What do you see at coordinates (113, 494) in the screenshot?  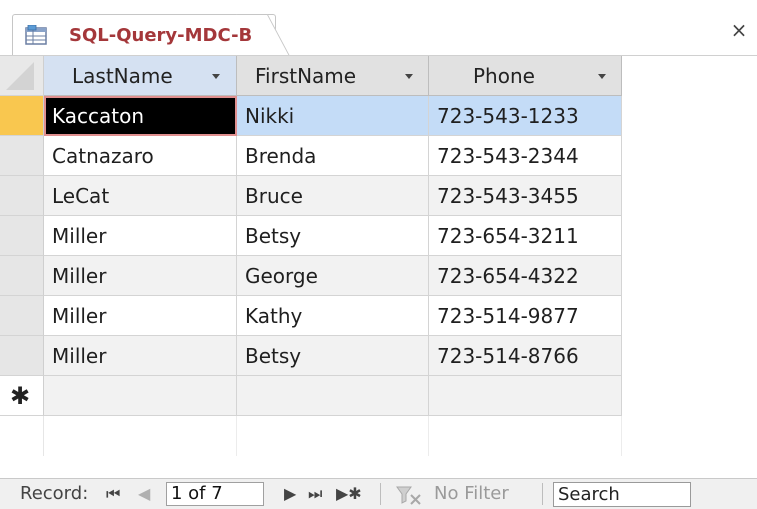 I see `first-record-icon: ⏮` at bounding box center [113, 494].